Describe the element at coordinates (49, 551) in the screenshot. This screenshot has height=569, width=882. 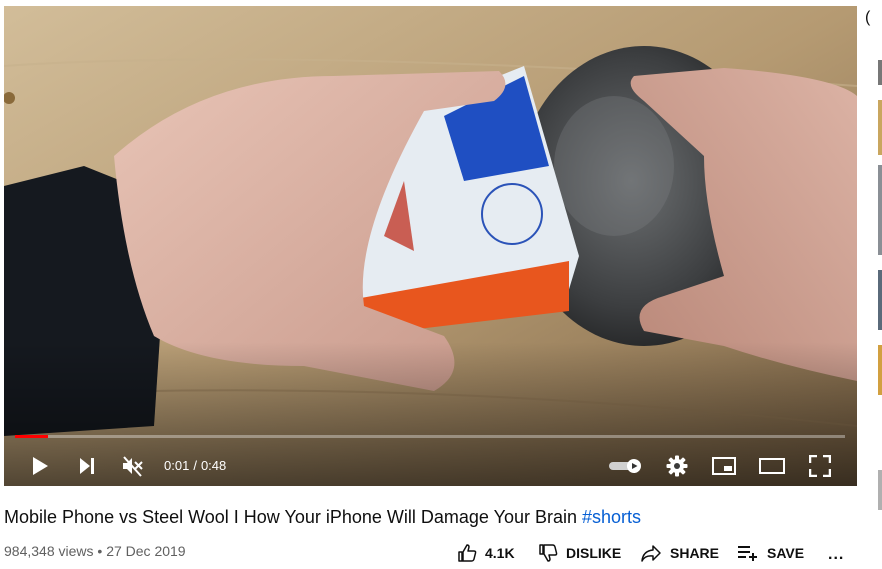
I see `view-count: 984,348 views` at that location.